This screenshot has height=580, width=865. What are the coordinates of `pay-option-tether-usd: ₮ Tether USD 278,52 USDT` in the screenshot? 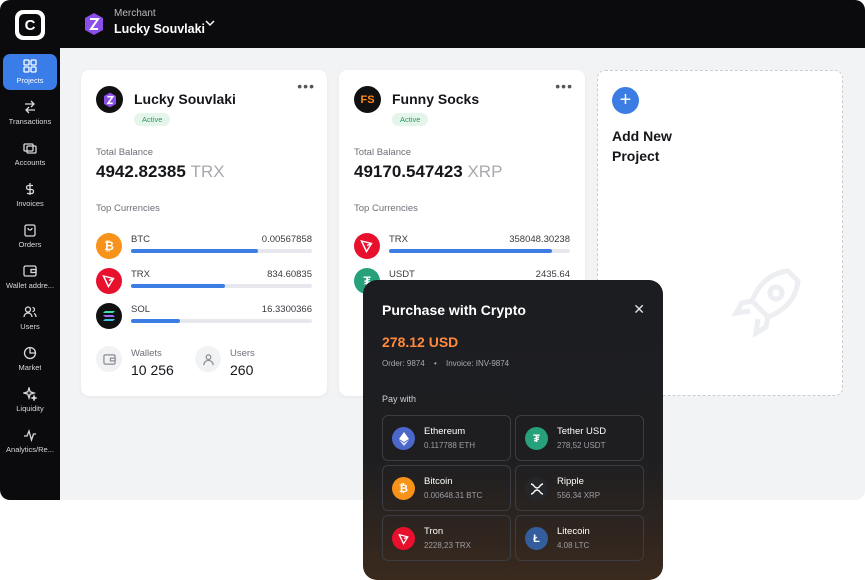 It's located at (579, 438).